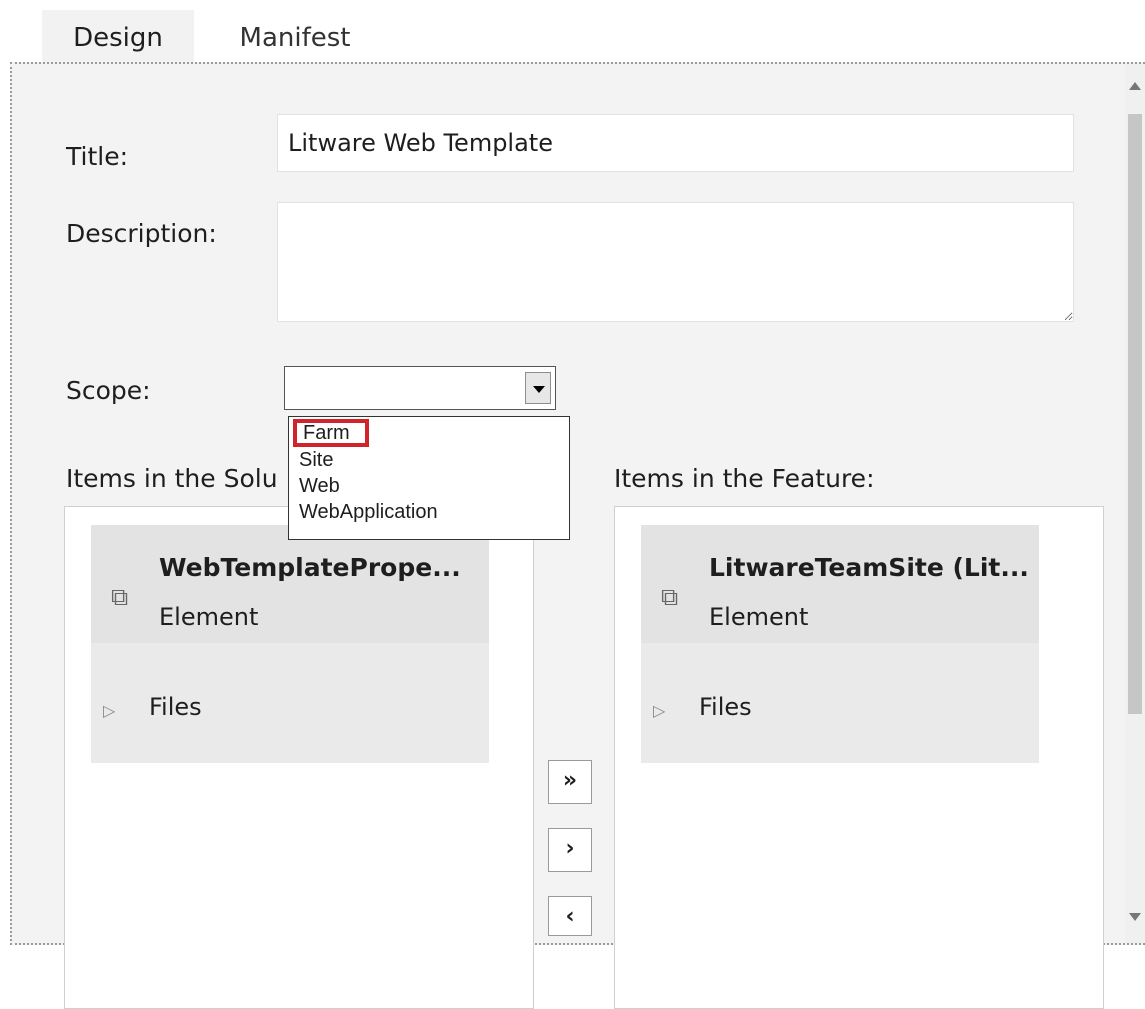 The height and width of the screenshot is (1009, 1145). Describe the element at coordinates (725, 707) in the screenshot. I see `feature-files-label: Files` at that location.